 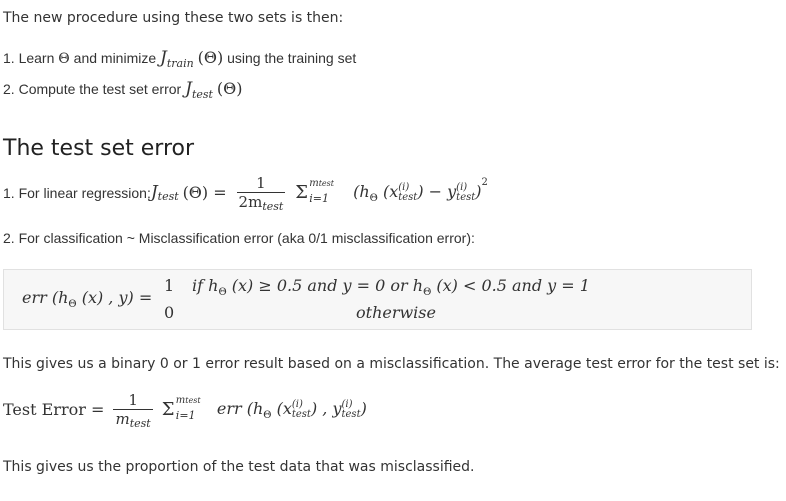 What do you see at coordinates (72, 304) in the screenshot?
I see `err-lhs-sub: Θ` at bounding box center [72, 304].